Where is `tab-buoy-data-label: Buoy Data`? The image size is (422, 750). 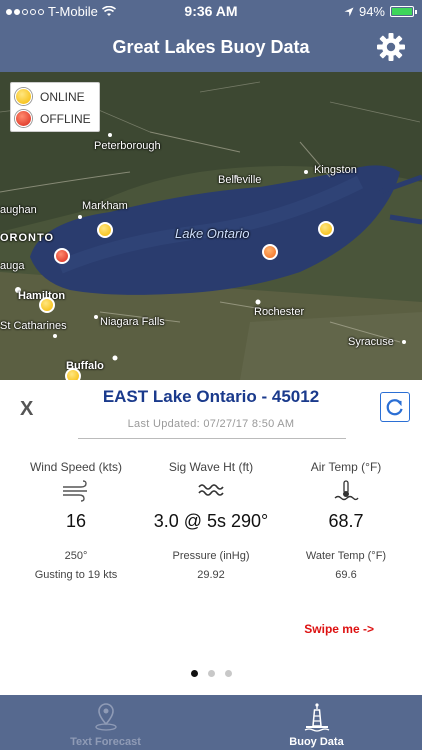
tab-buoy-data-label: Buoy Data is located at coordinates (316, 742).